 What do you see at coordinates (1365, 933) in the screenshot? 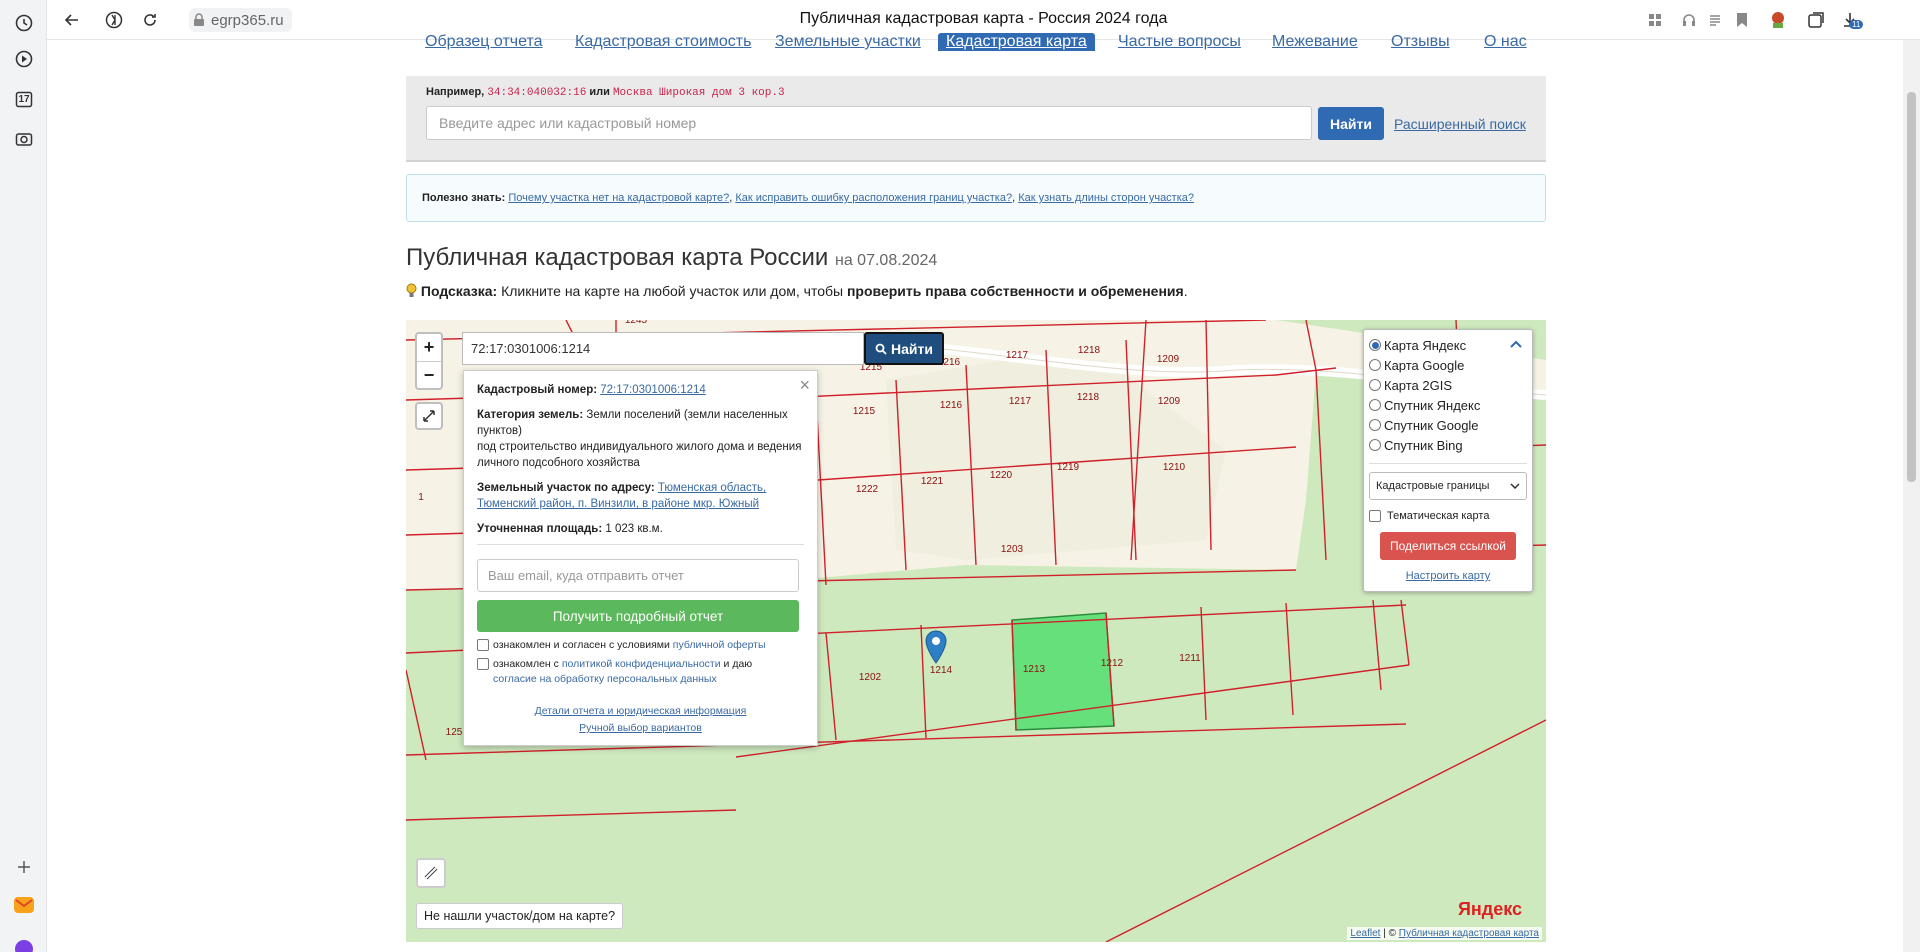
I see `leaflet-link: Leaflet` at bounding box center [1365, 933].